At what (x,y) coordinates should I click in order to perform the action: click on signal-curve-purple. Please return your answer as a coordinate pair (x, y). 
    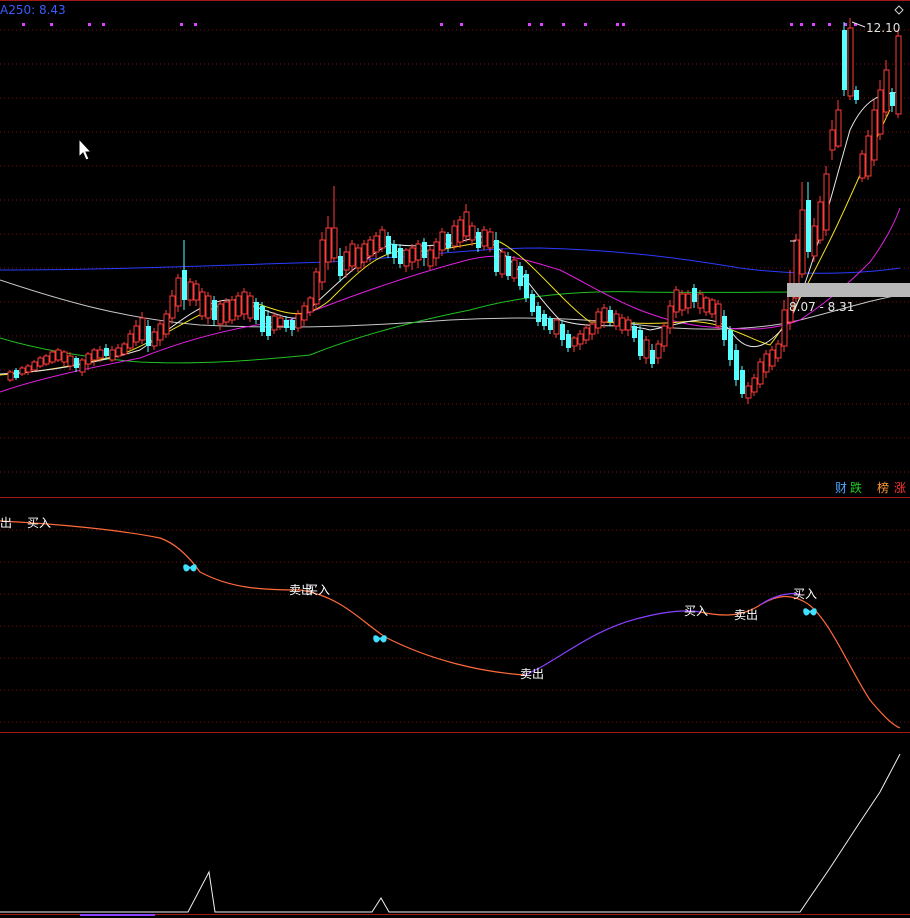
    Looking at the image, I should click on (612, 643).